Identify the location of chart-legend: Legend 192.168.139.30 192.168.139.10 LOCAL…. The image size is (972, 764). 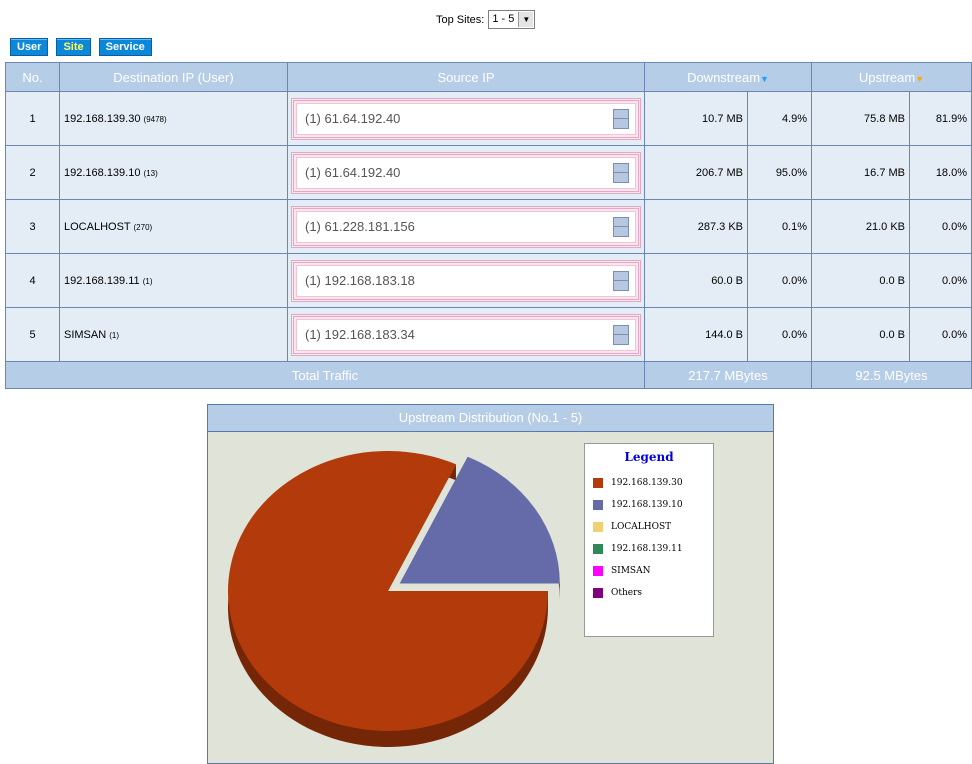
(649, 540).